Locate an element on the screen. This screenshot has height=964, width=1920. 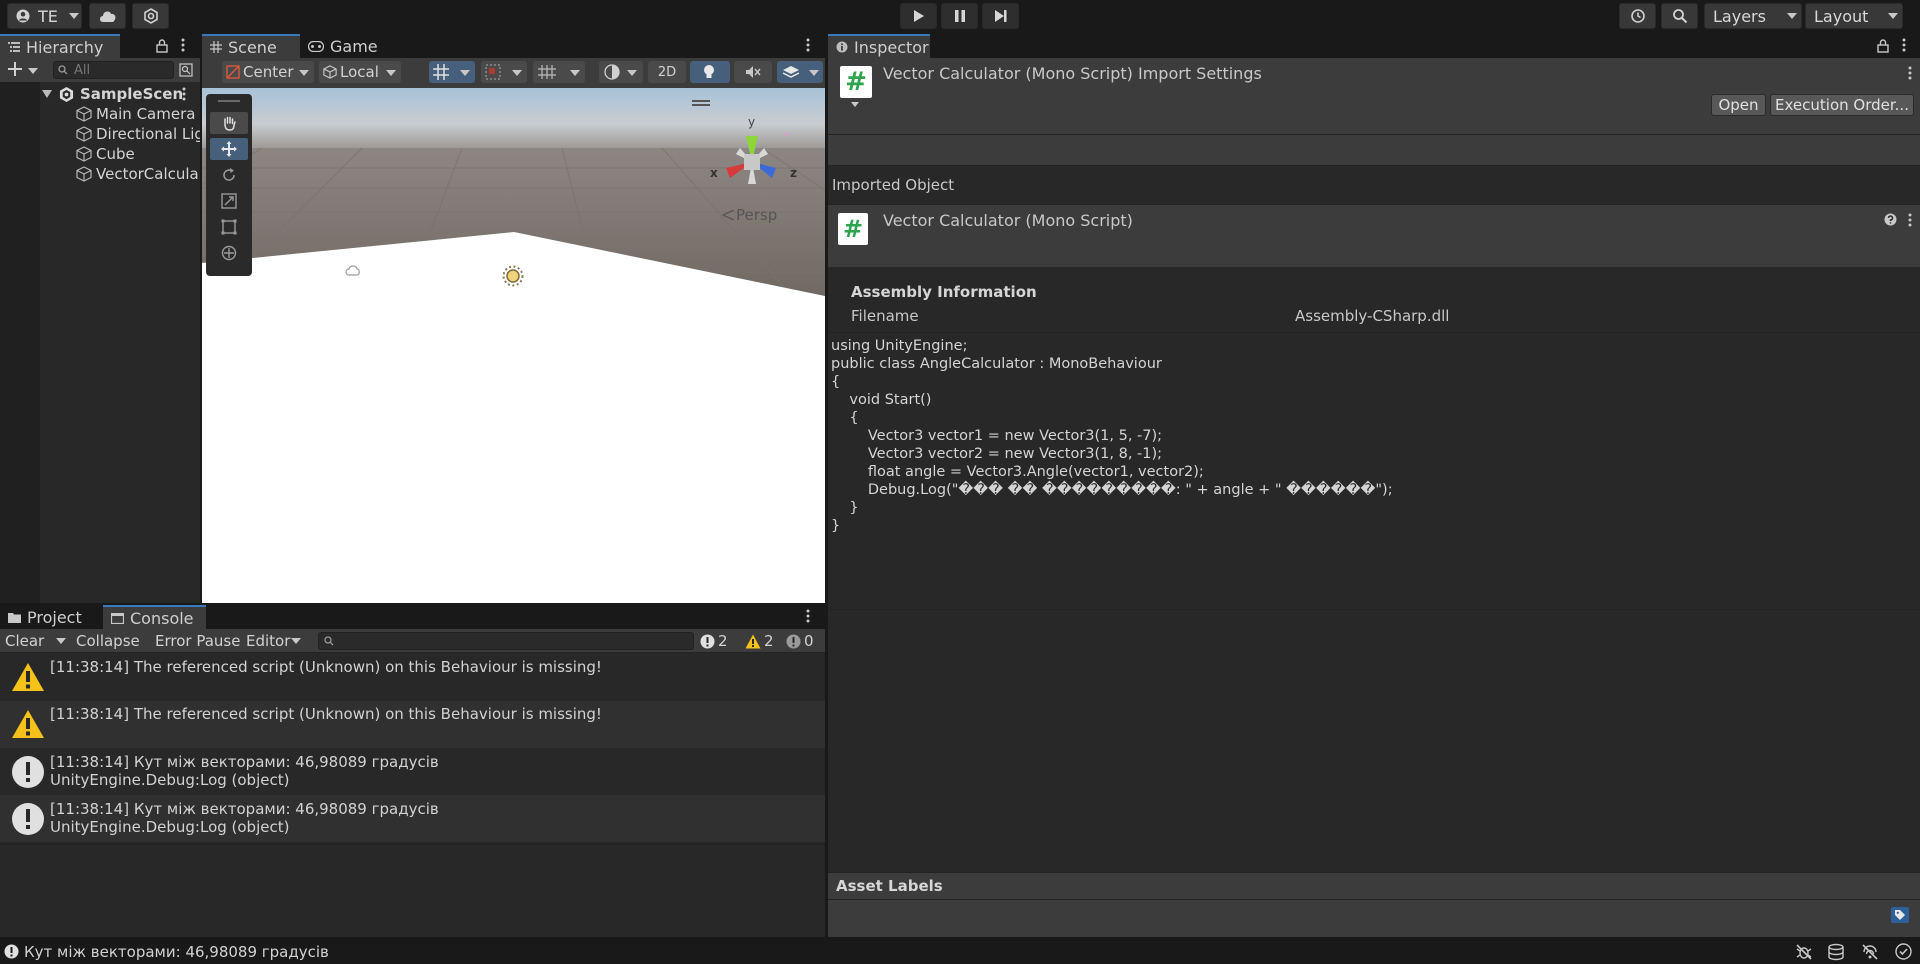
code-line: Vector3 vector2 = new Vector3(1, 8, -1); is located at coordinates (997, 454).